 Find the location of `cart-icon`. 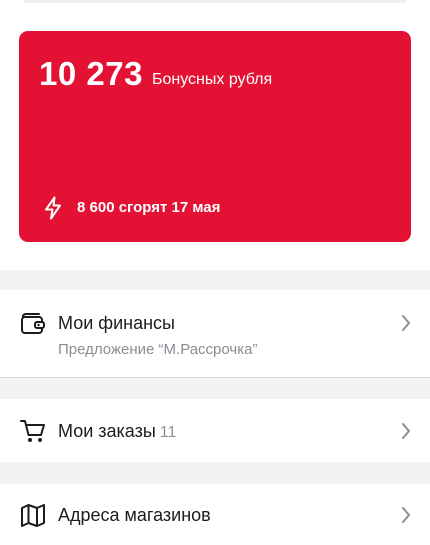

cart-icon is located at coordinates (32, 431).